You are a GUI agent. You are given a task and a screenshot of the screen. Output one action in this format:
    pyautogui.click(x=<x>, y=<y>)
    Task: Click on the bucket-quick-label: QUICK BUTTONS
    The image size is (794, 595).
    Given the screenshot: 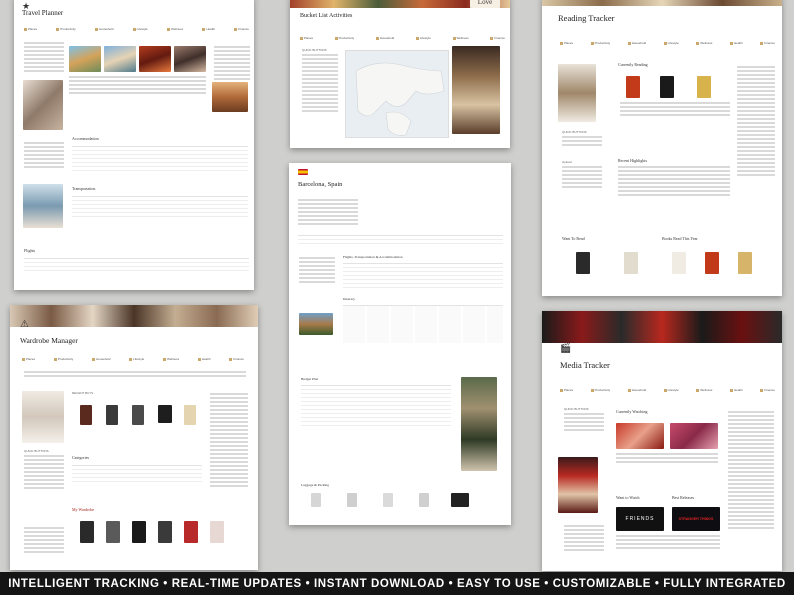 What is the action you would take?
    pyautogui.click(x=314, y=50)
    